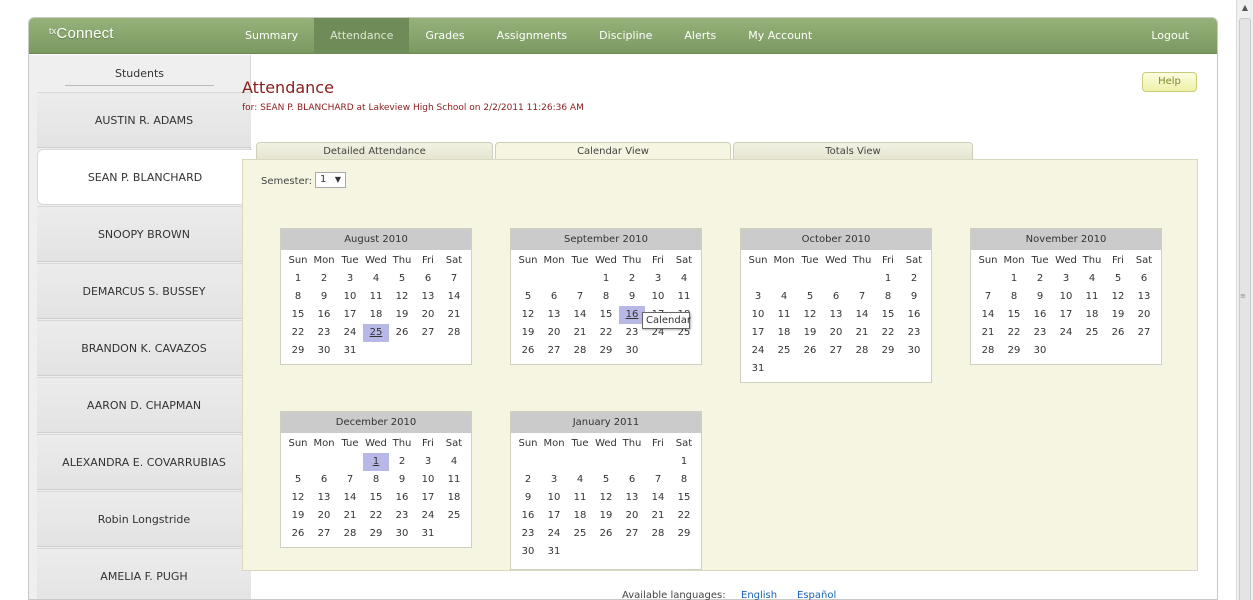  What do you see at coordinates (298, 515) in the screenshot?
I see `calendar-day: 19` at bounding box center [298, 515].